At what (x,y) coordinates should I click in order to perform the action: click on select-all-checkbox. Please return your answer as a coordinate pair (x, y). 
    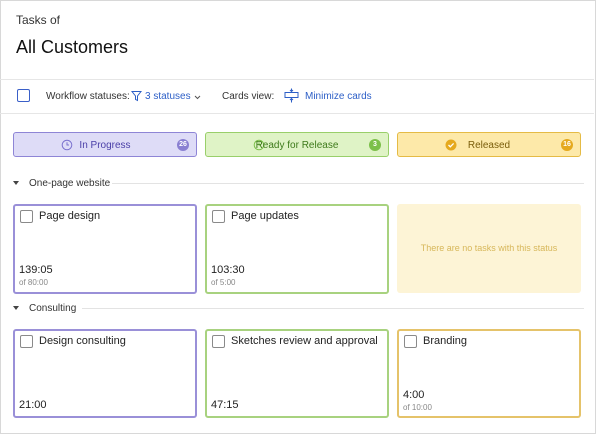
    Looking at the image, I should click on (23, 95).